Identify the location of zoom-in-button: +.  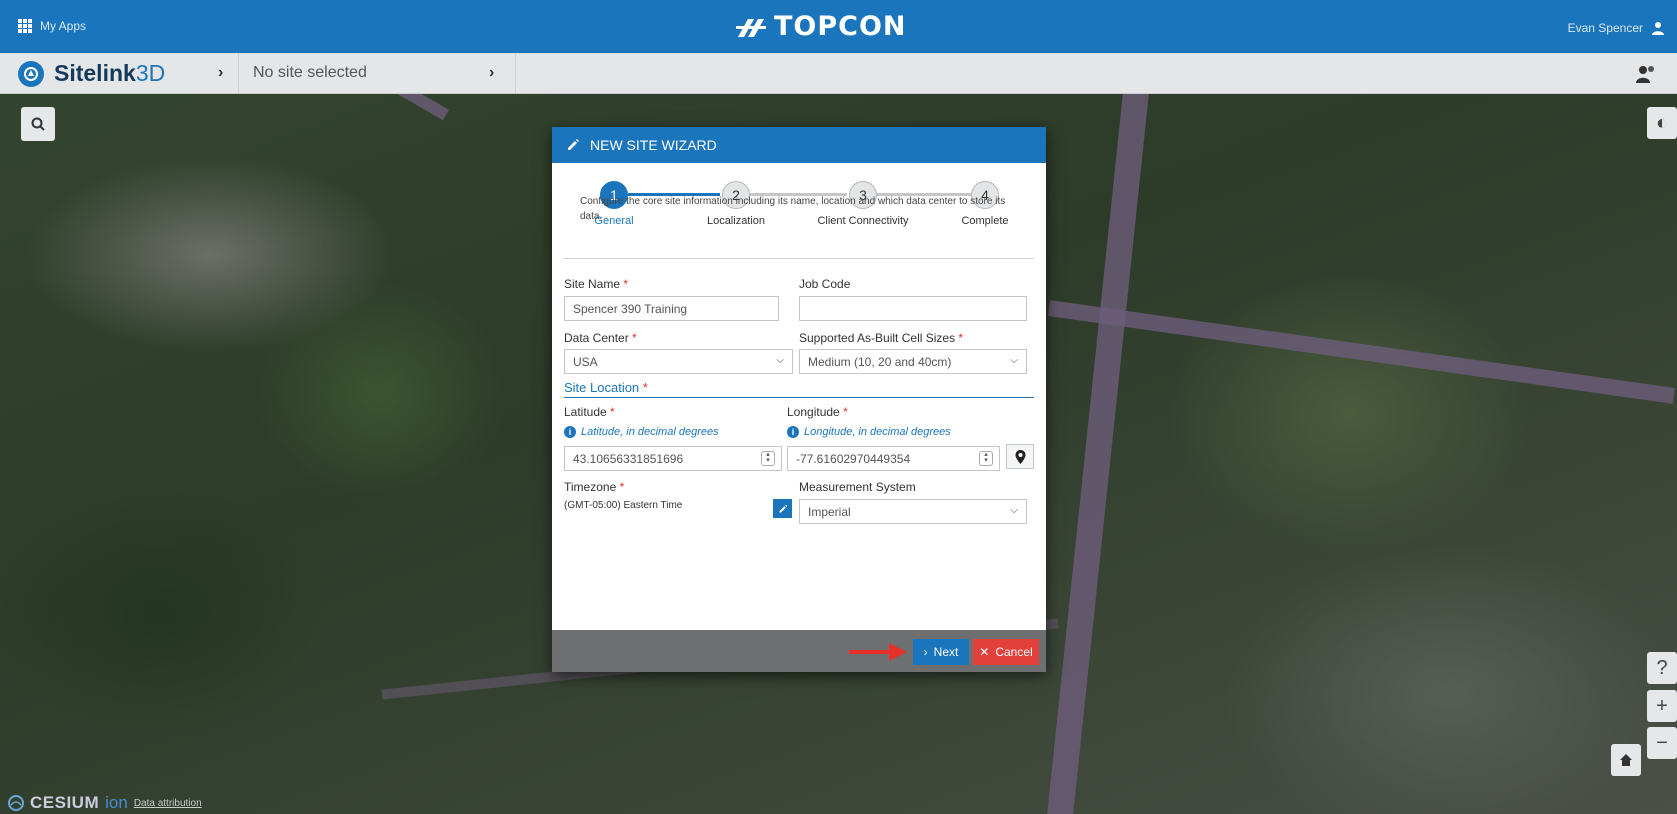
(1662, 706).